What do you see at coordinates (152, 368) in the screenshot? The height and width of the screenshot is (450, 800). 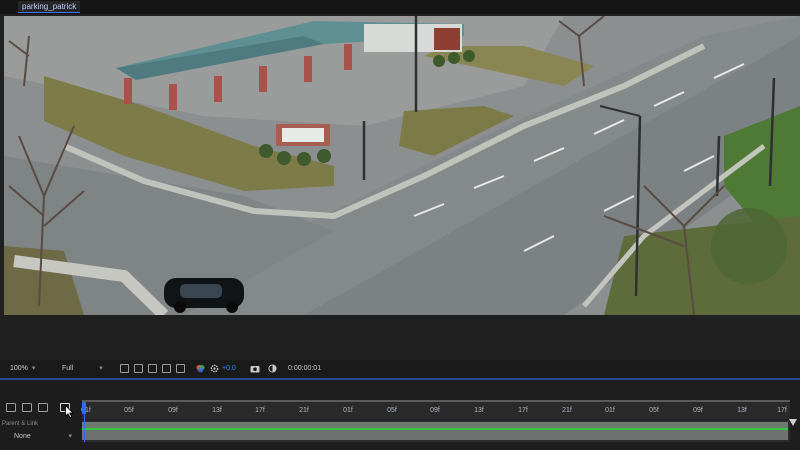 I see `mask-icon` at bounding box center [152, 368].